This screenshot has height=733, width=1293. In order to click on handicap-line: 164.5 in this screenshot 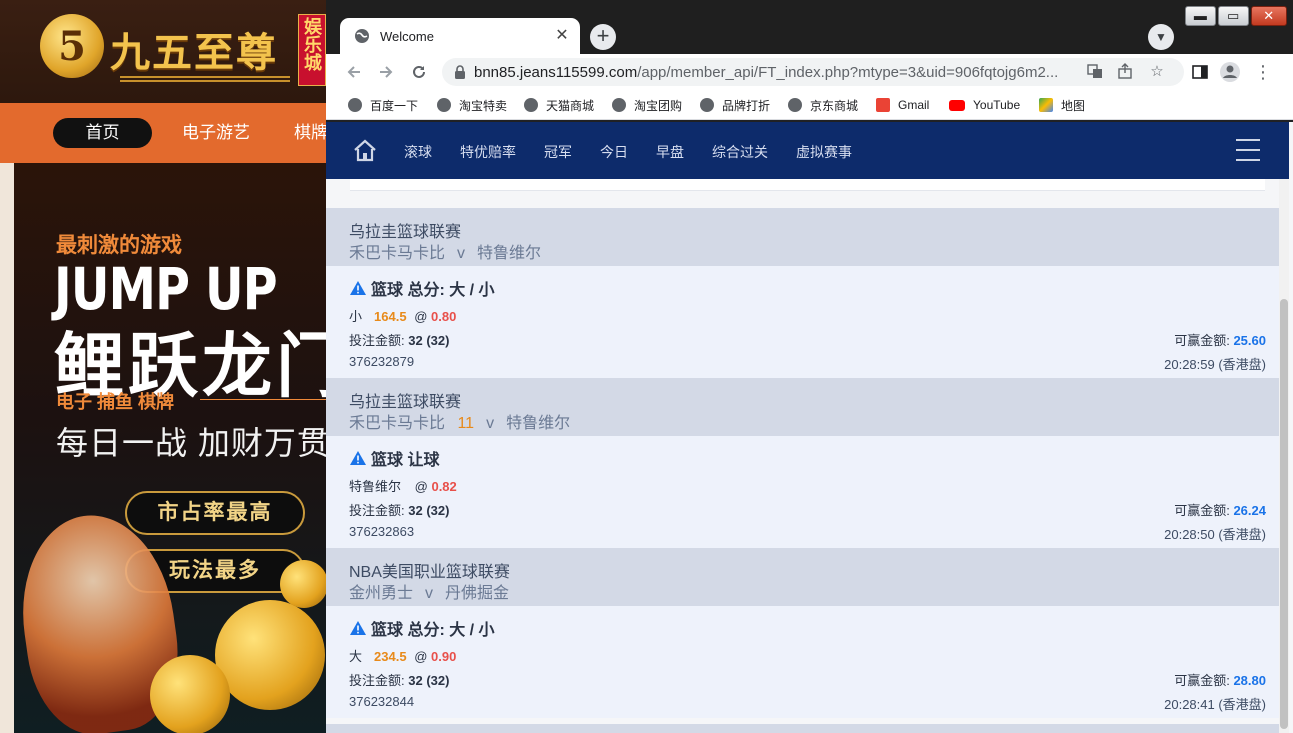, I will do `click(390, 316)`.